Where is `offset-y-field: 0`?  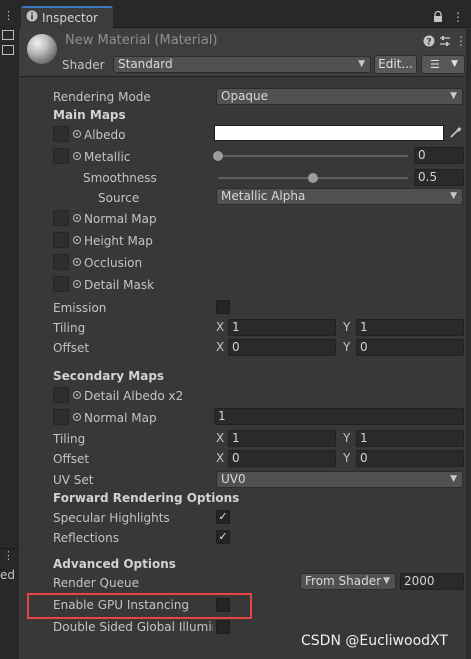
offset-y-field: 0 is located at coordinates (410, 347).